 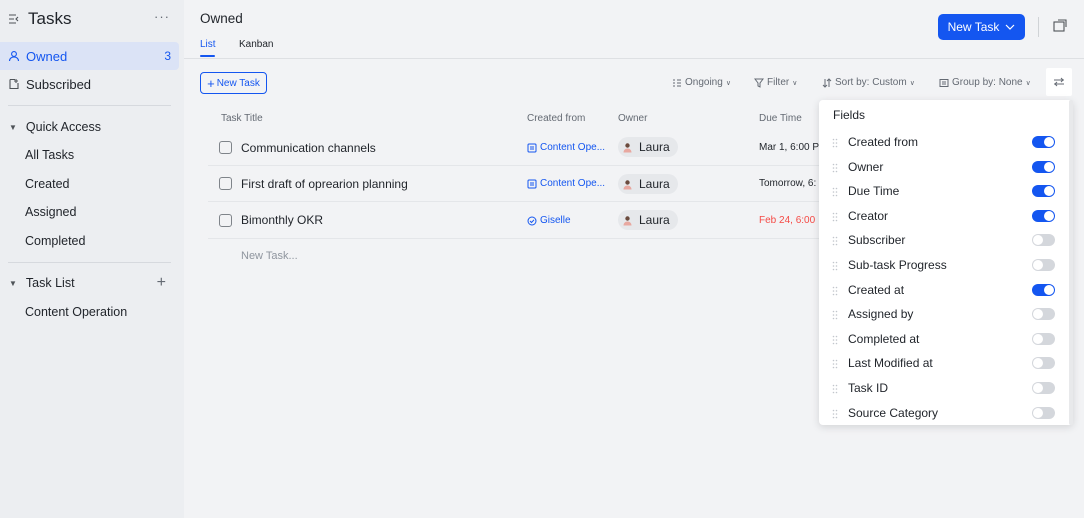 I want to click on scrollbar, so click(x=1071, y=262).